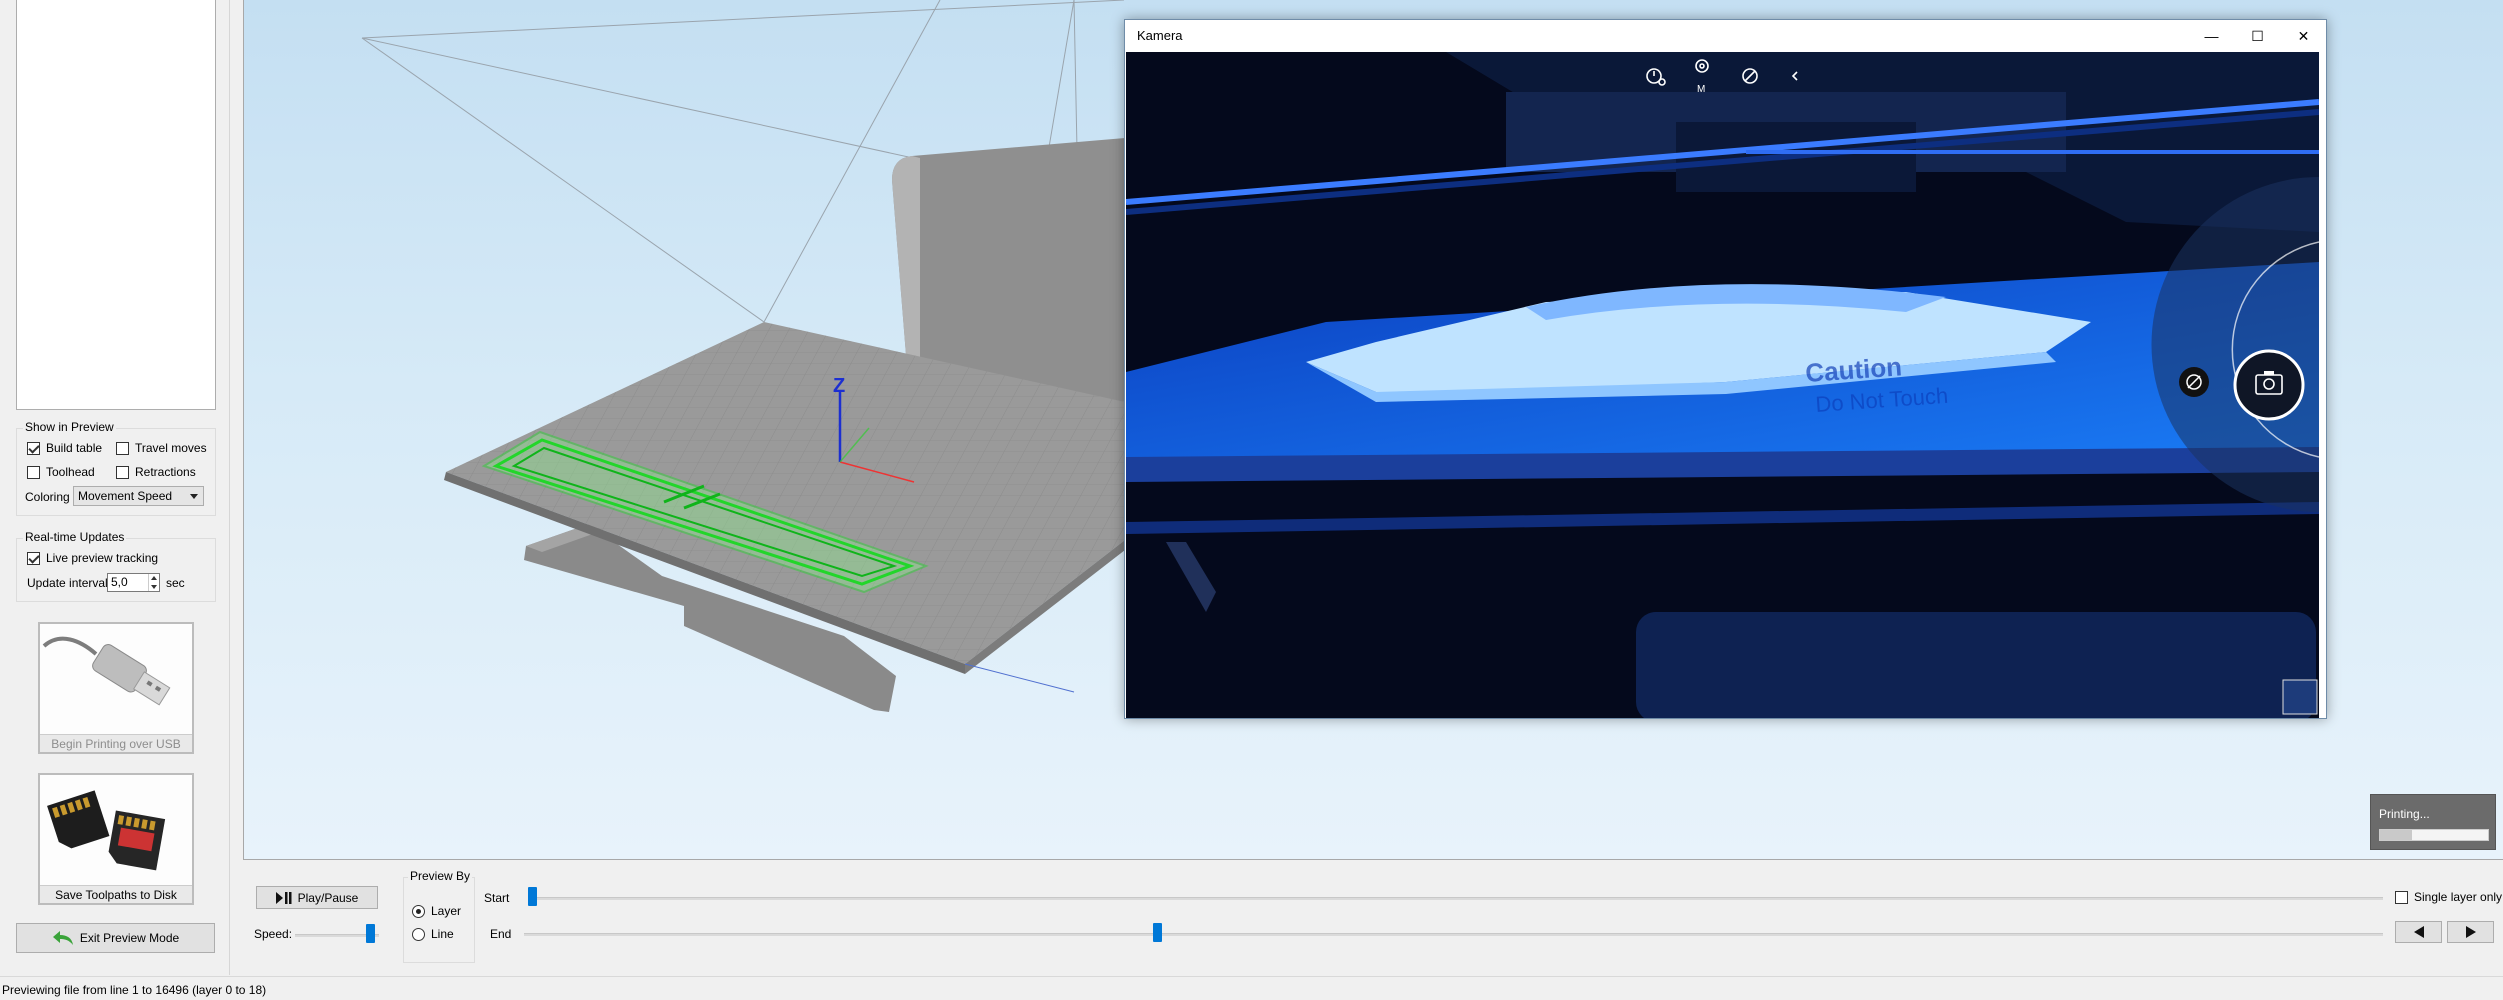 The image size is (2503, 1000). What do you see at coordinates (75, 537) in the screenshot?
I see `group-title: Real-time Updates` at bounding box center [75, 537].